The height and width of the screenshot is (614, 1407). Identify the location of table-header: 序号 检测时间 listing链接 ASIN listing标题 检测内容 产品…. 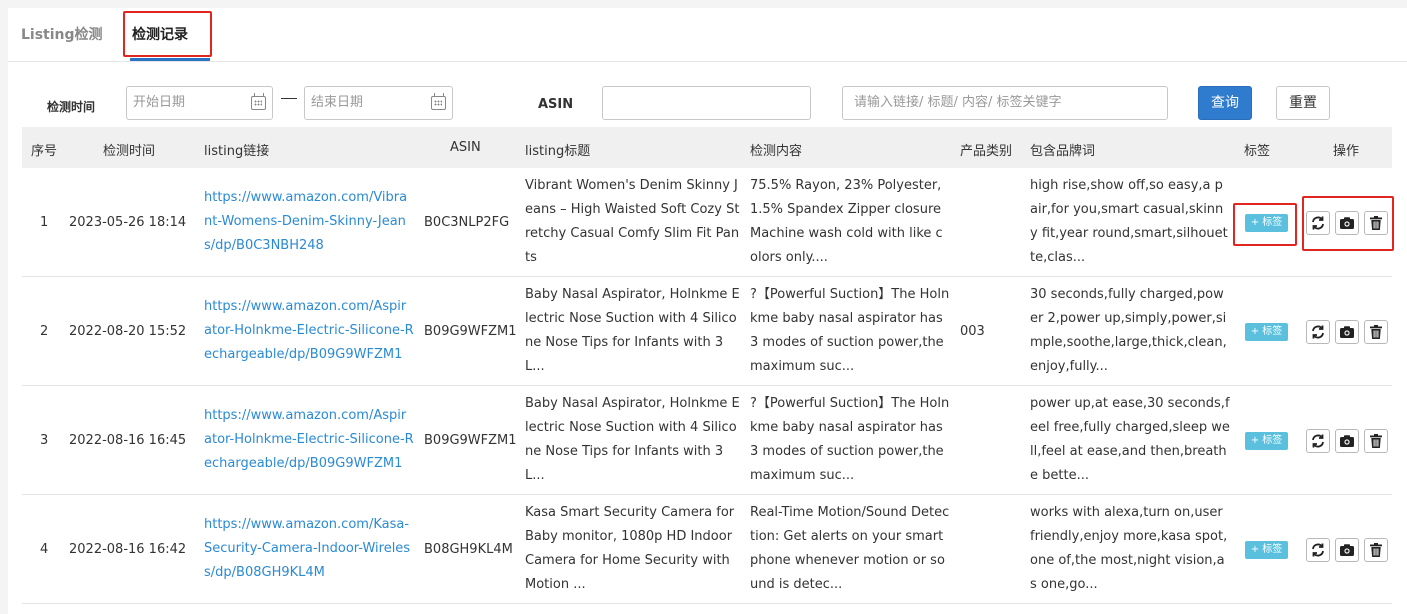
(707, 147).